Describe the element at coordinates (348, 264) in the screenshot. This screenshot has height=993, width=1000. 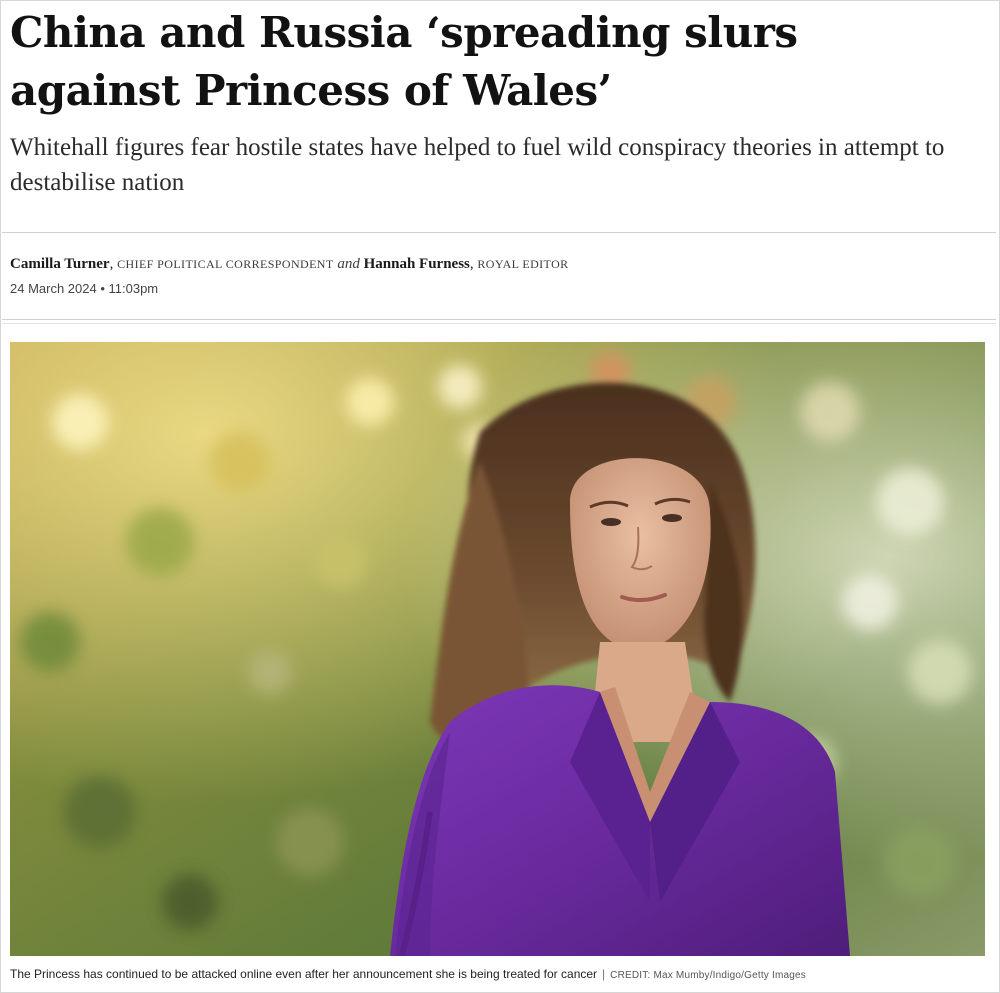
I see `byline-conjunction: and` at that location.